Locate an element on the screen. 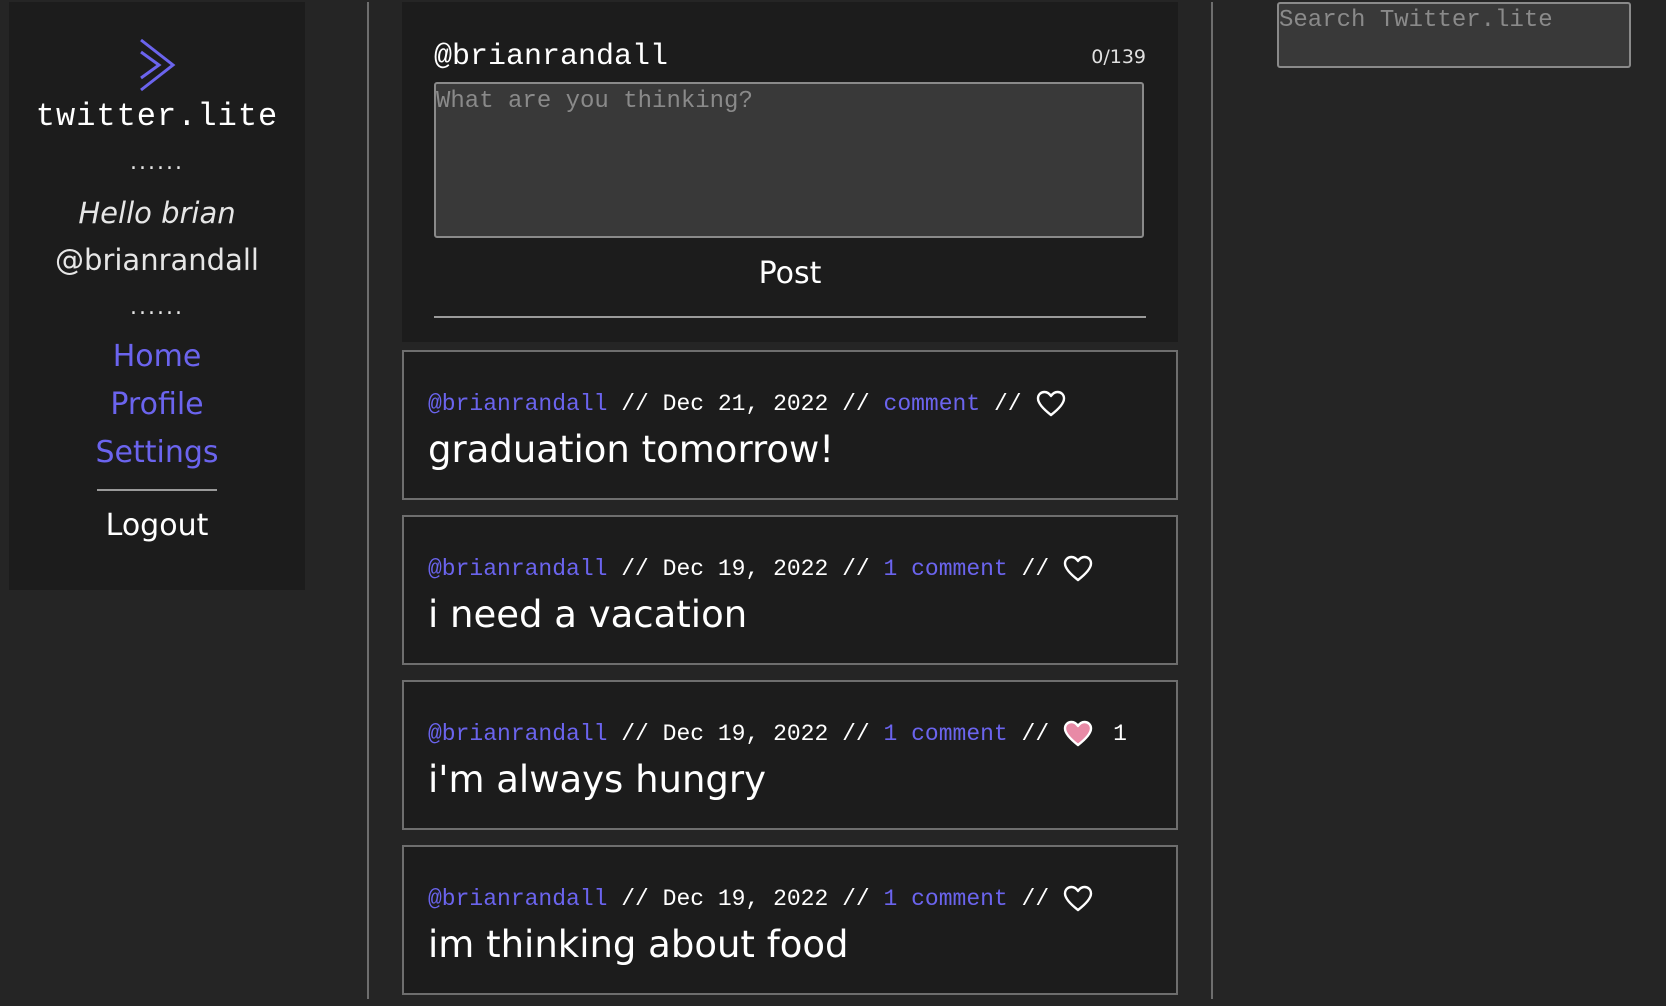  tweet-text: i'm always hungry is located at coordinates (597, 779).